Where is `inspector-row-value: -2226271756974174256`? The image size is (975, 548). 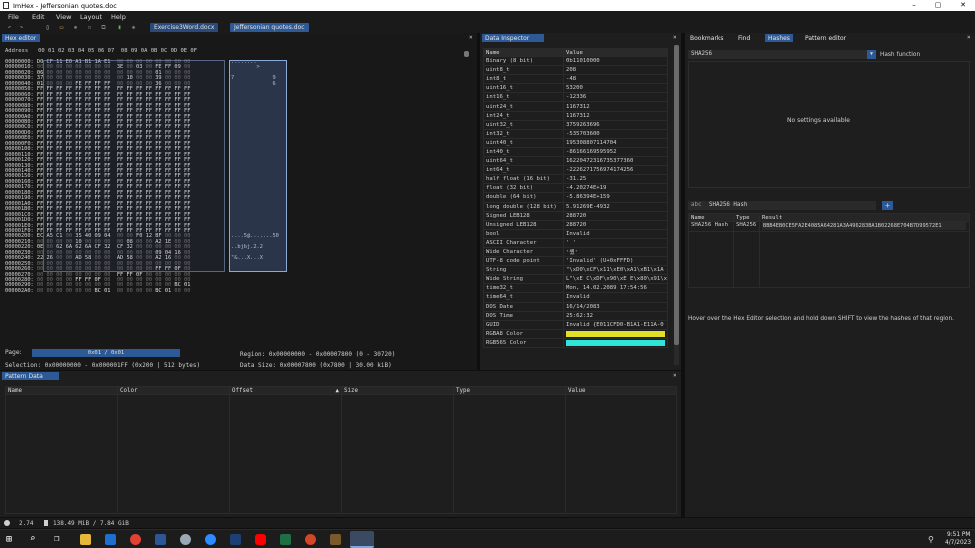
inspector-row-value: -2226271756974174256 is located at coordinates (615, 170).